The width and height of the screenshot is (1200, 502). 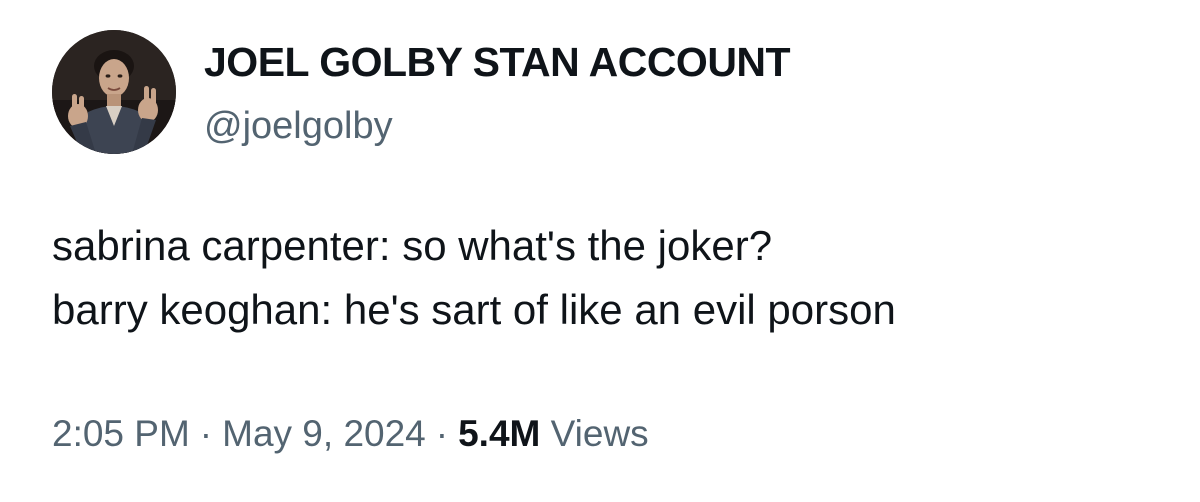 I want to click on avatar, so click(x=114, y=92).